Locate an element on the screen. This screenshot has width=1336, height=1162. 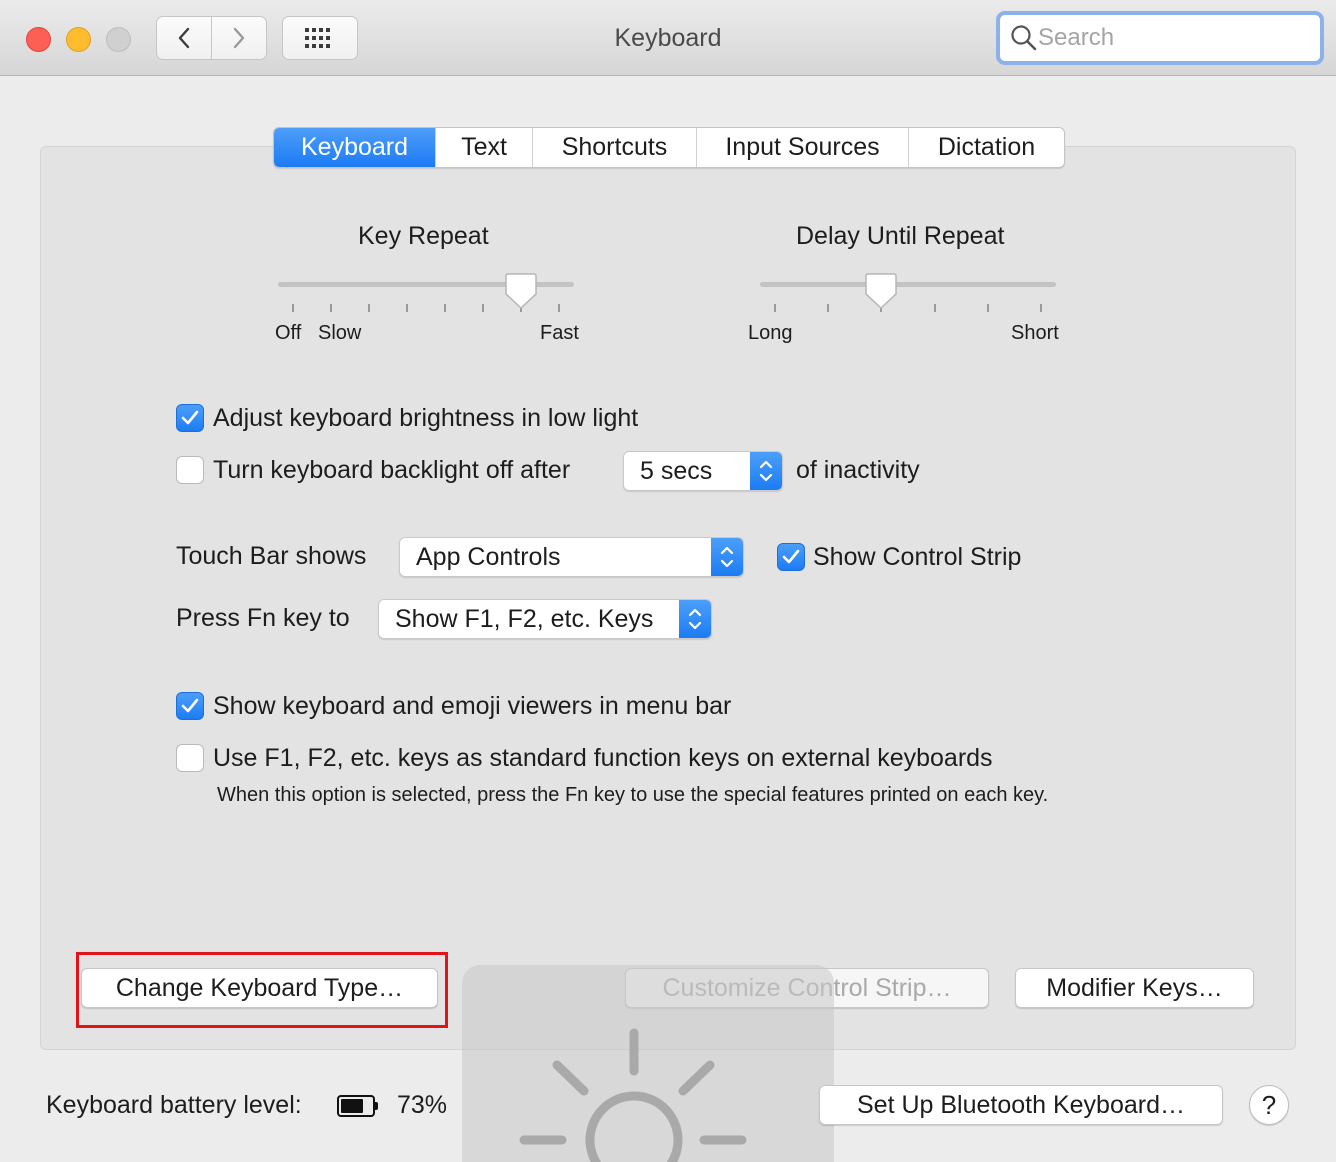
delay-repeat-track is located at coordinates (908, 284).